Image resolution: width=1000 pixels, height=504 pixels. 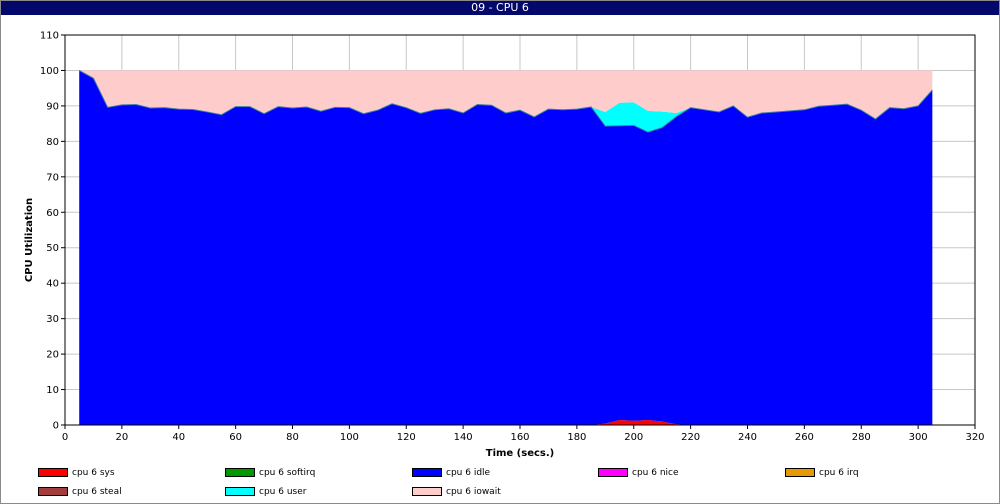 What do you see at coordinates (97, 492) in the screenshot?
I see `legend-label: cpu 6 steal` at bounding box center [97, 492].